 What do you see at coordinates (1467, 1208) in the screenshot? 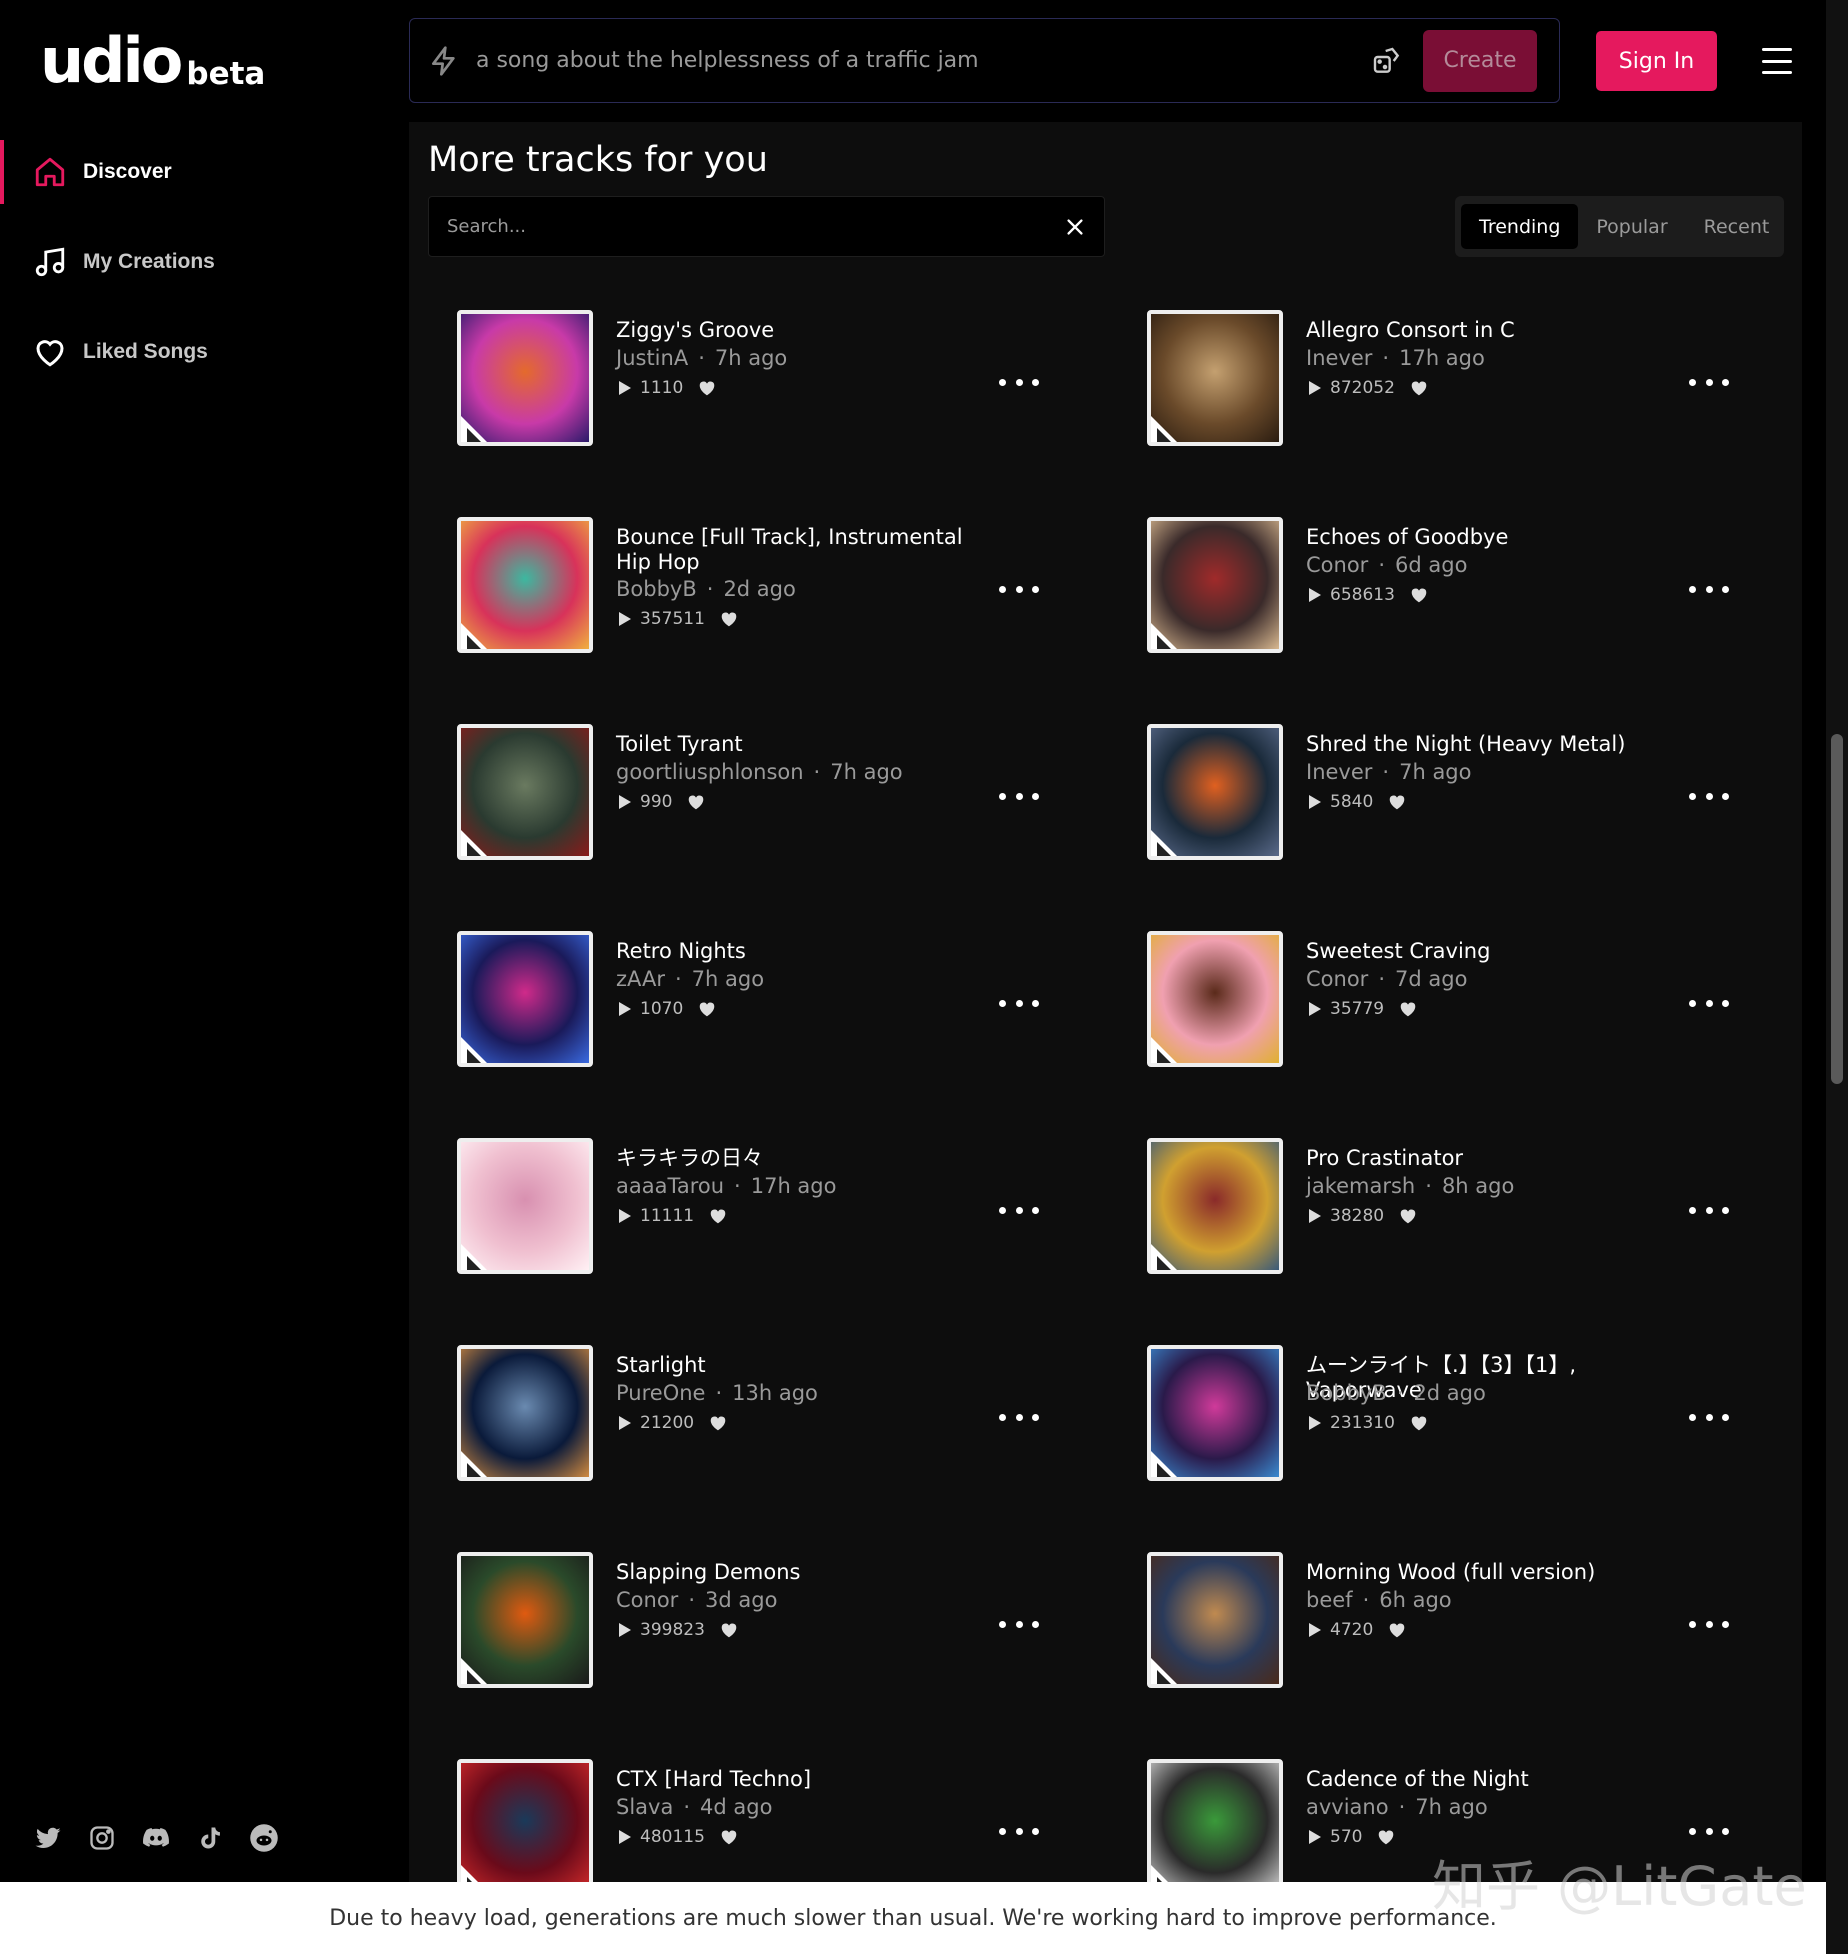
I see `track-item: Pro Crastinator jakemarsh · 8h ago 38280` at bounding box center [1467, 1208].